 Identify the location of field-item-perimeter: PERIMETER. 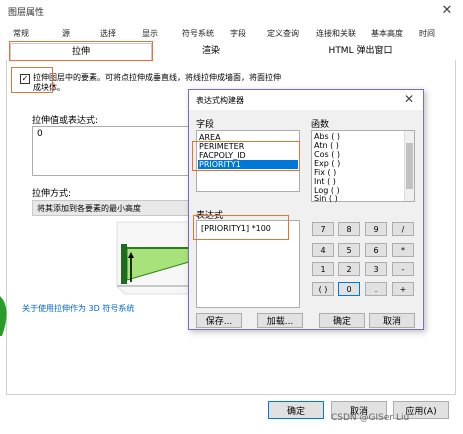
(221, 146).